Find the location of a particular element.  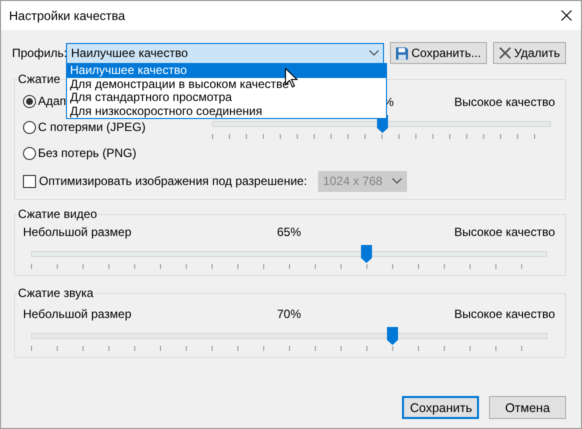

group-title: Сжатие is located at coordinates (39, 79).